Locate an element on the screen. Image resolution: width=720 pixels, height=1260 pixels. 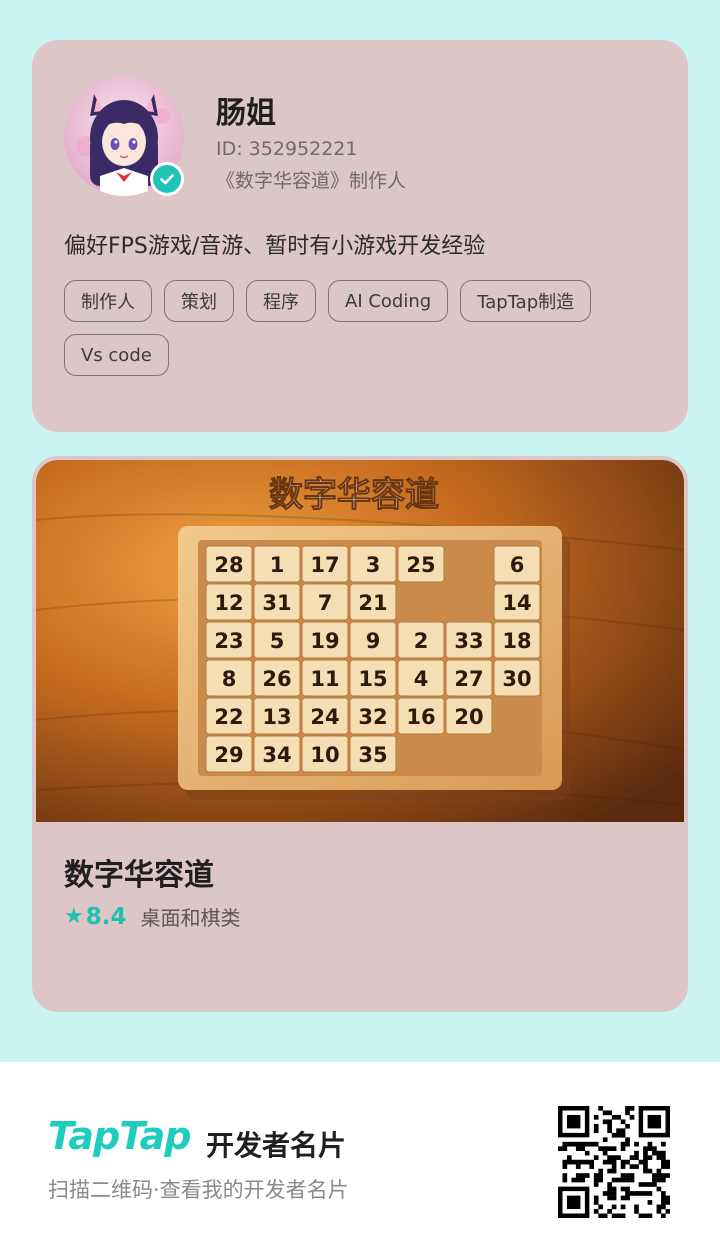
taptap-logo: TapTap is located at coordinates (120, 1136).